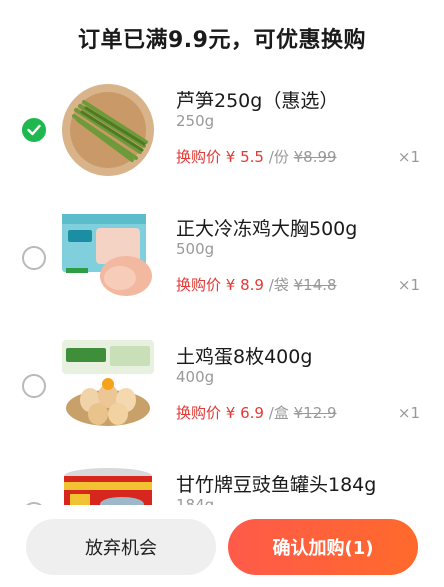 This screenshot has height=587, width=444. I want to click on chicken-breast-image, so click(108, 256).